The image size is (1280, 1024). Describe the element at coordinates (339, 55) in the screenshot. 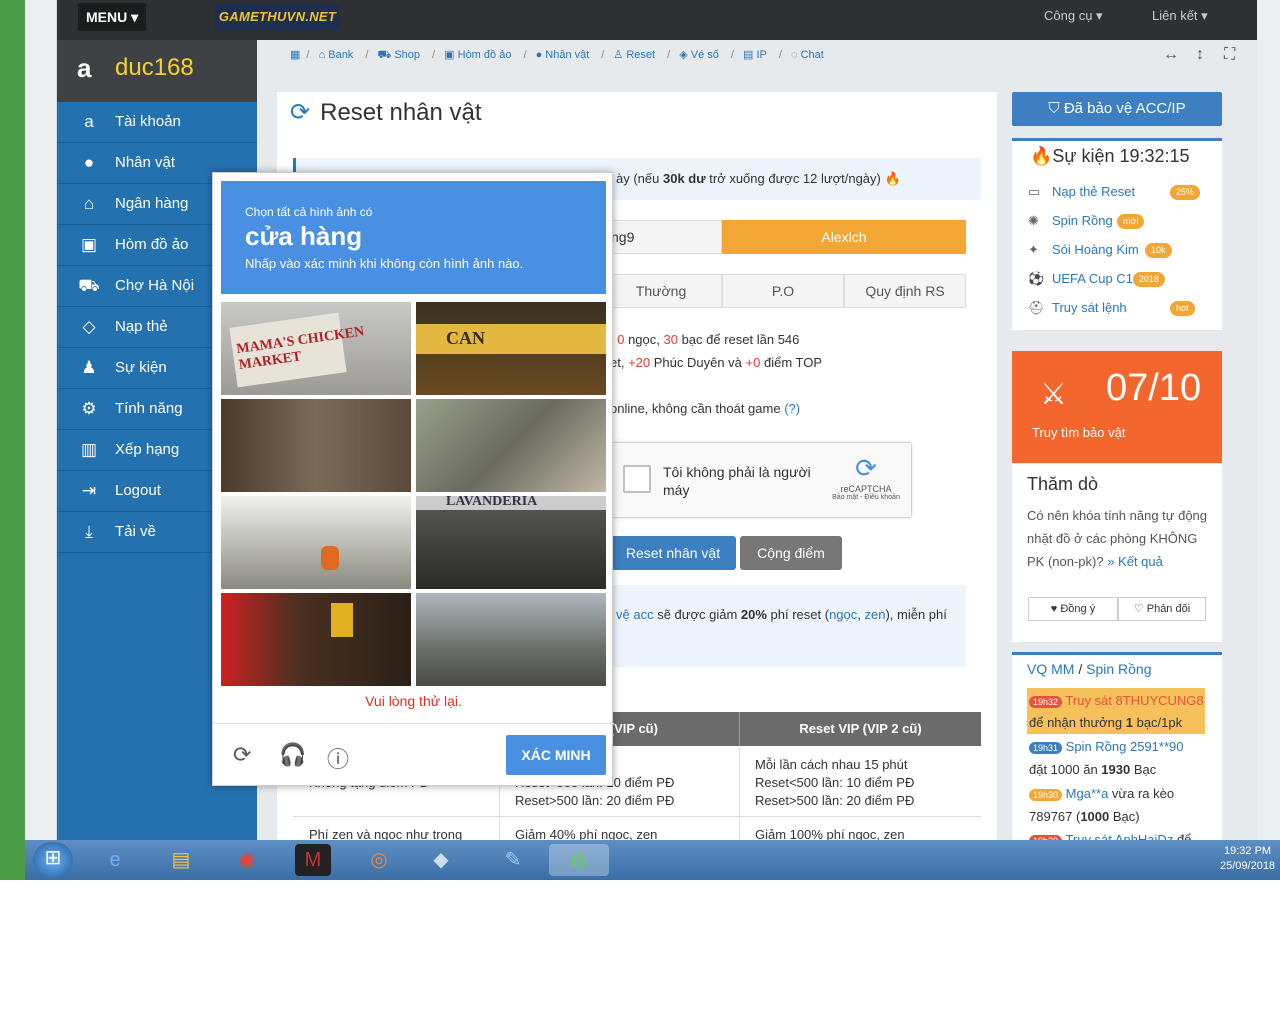

I see `breadcrumb-bank: ⌂ Bank` at that location.